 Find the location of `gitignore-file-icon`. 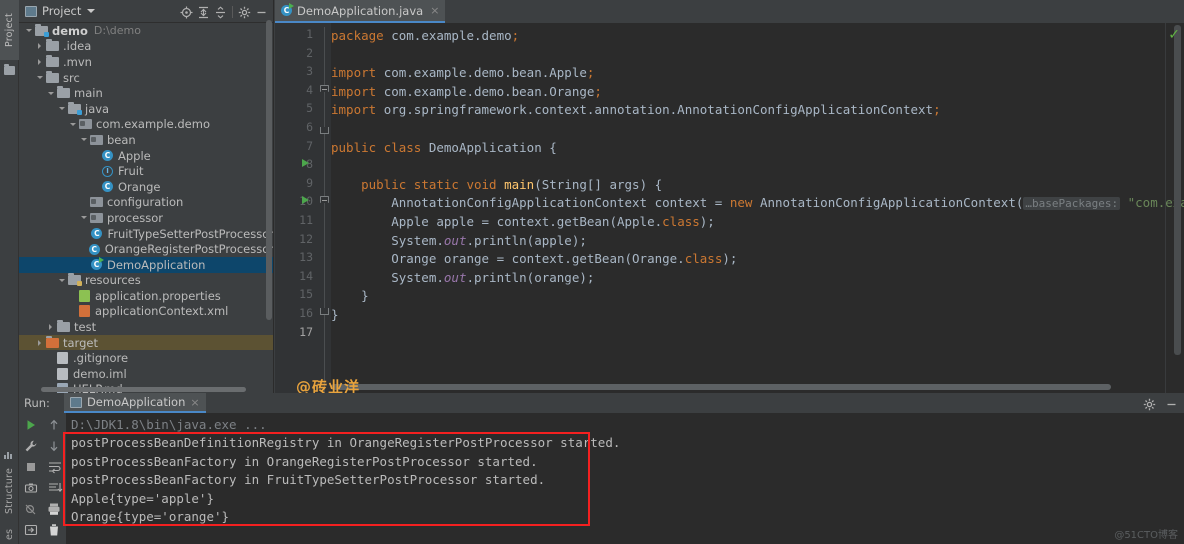

gitignore-file-icon is located at coordinates (62, 358).